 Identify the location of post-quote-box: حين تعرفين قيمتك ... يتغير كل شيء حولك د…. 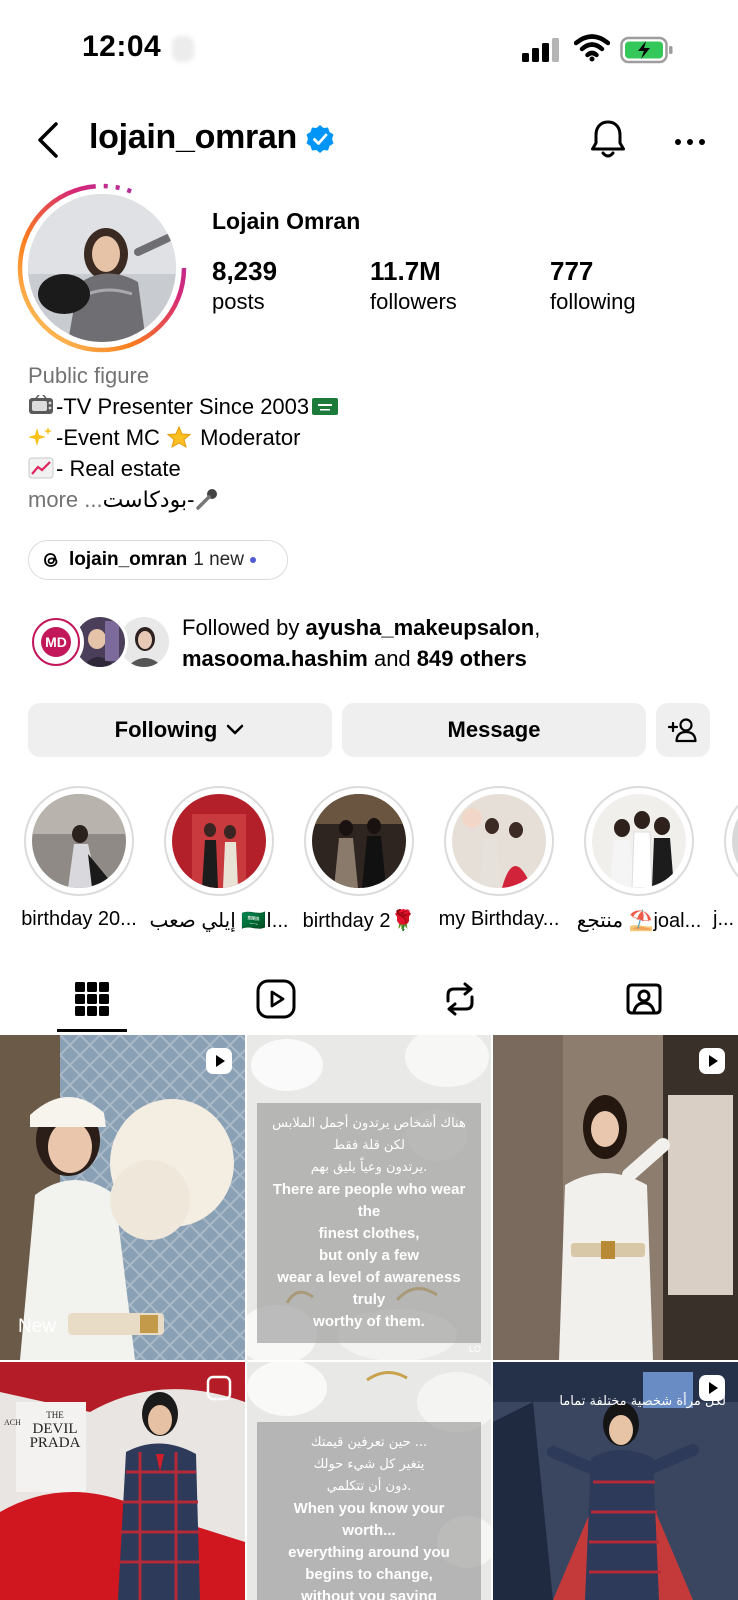
(369, 1511).